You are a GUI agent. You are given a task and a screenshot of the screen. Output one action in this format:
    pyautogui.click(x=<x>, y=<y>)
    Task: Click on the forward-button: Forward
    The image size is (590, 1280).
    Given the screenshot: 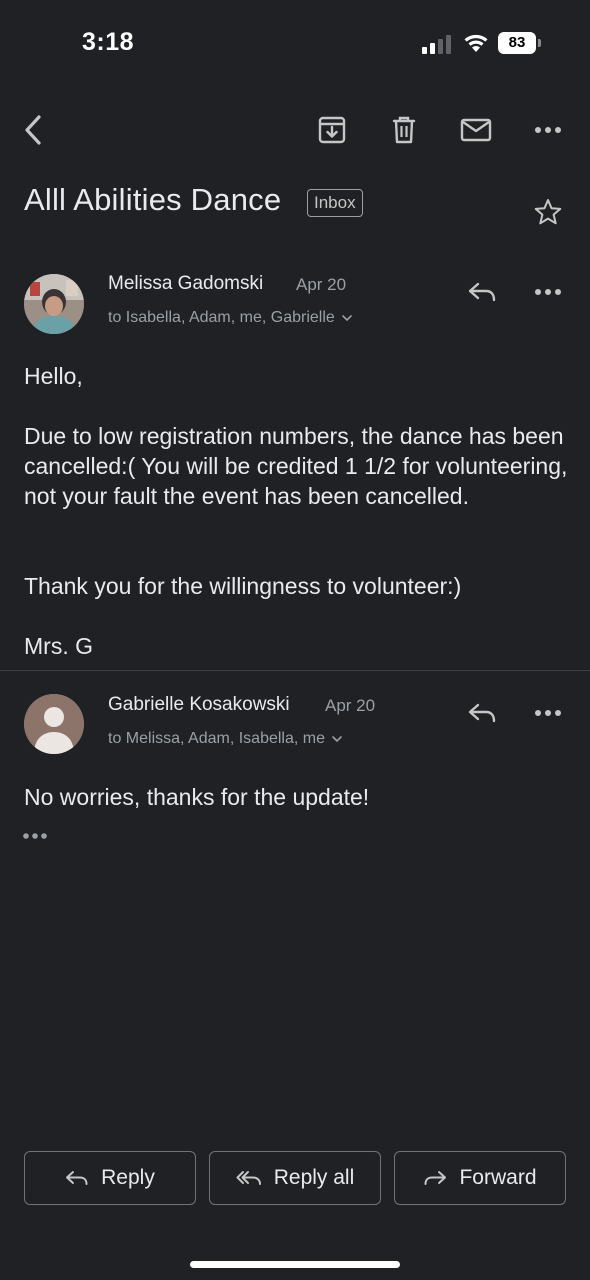 What is the action you would take?
    pyautogui.click(x=480, y=1178)
    